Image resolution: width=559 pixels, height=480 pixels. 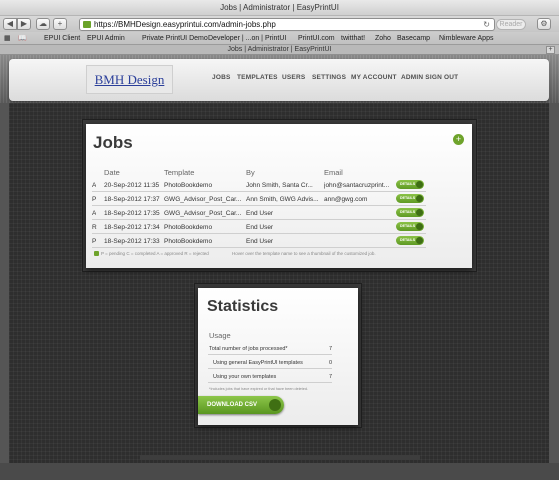 I want to click on favicon-icon, so click(x=87, y=24).